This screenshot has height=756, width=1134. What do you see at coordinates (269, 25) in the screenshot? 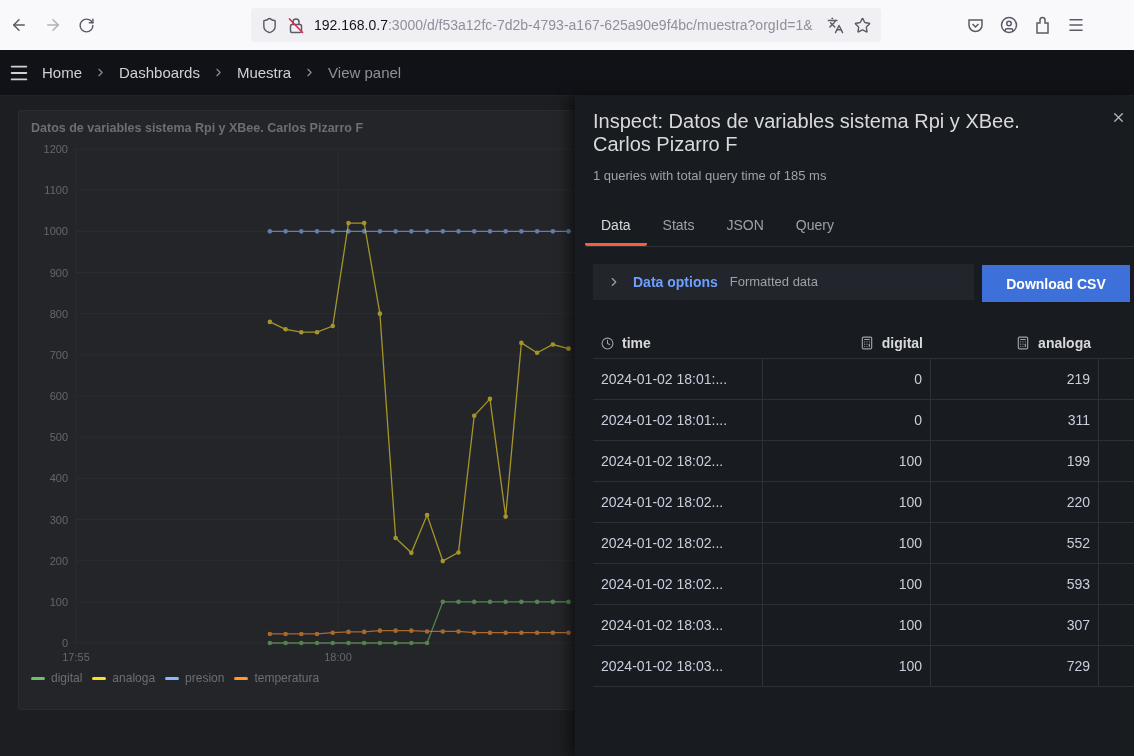
I see `shield-icon` at bounding box center [269, 25].